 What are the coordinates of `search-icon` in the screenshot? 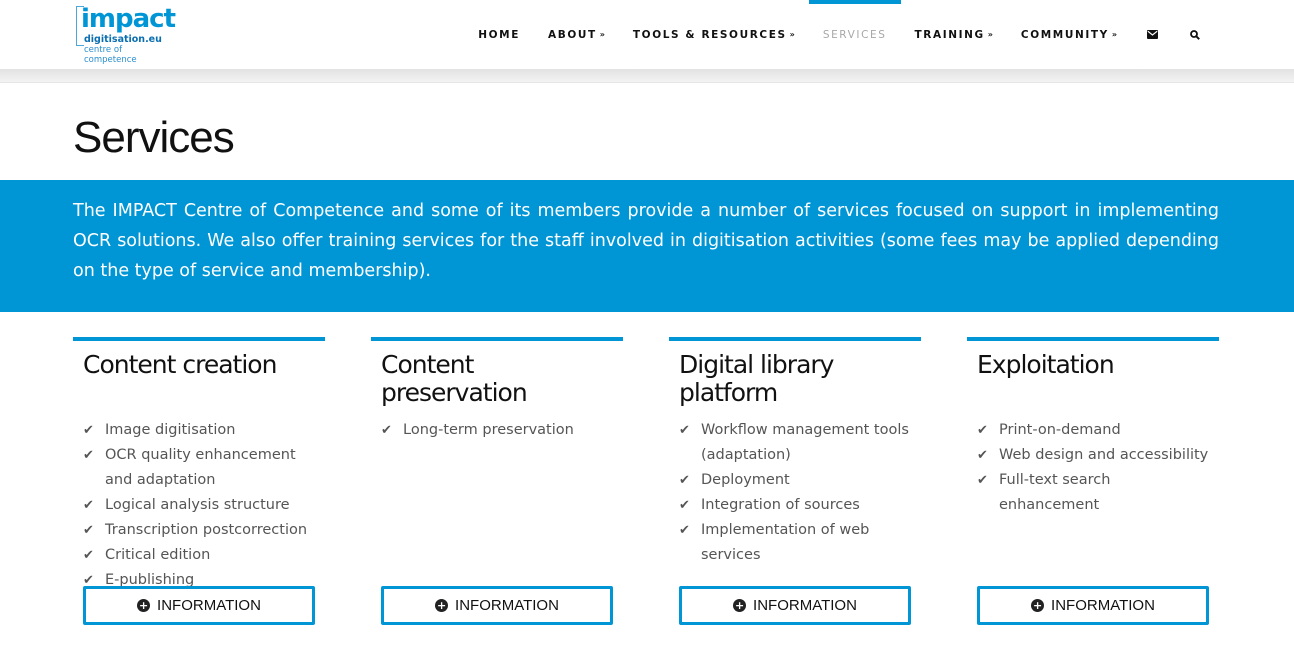 It's located at (1195, 34).